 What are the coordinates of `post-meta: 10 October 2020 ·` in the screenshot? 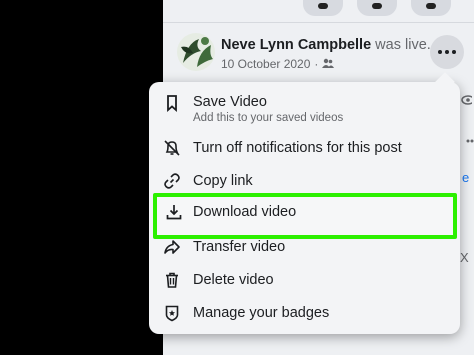 It's located at (278, 64).